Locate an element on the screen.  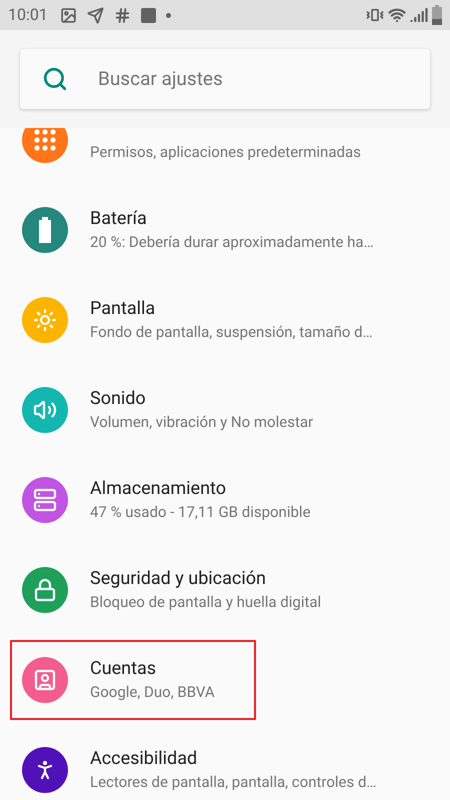
item-title: Almacenamiento is located at coordinates (159, 489).